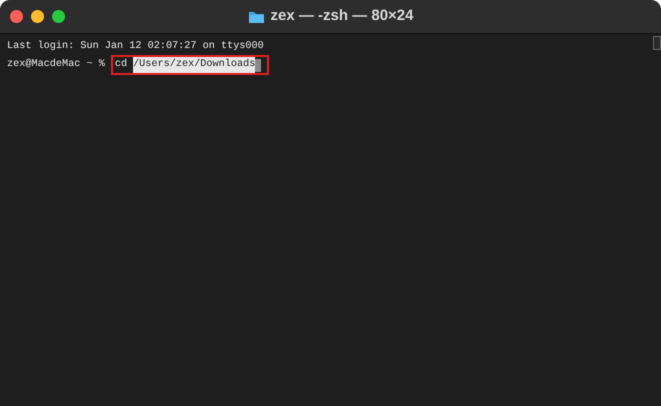  What do you see at coordinates (342, 16) in the screenshot?
I see `window-title: zex — -zsh — 80×24` at bounding box center [342, 16].